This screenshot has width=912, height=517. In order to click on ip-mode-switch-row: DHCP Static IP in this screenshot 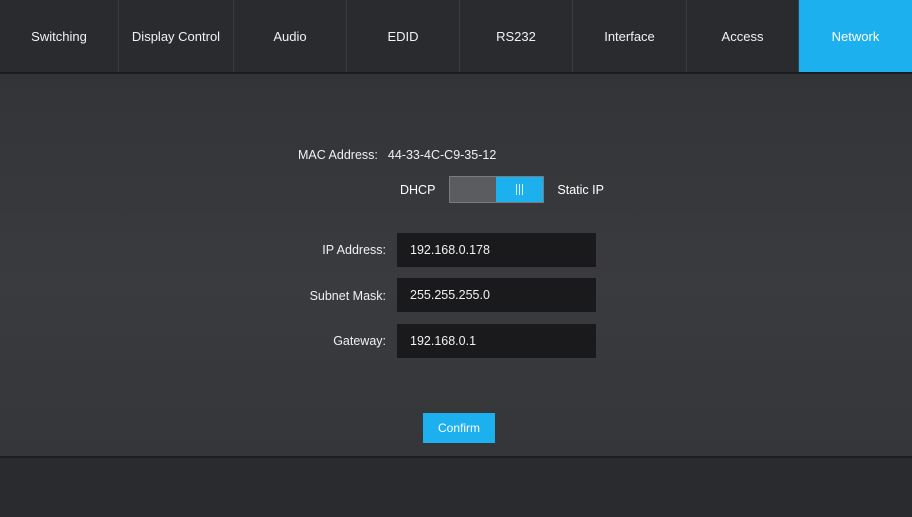, I will do `click(502, 189)`.